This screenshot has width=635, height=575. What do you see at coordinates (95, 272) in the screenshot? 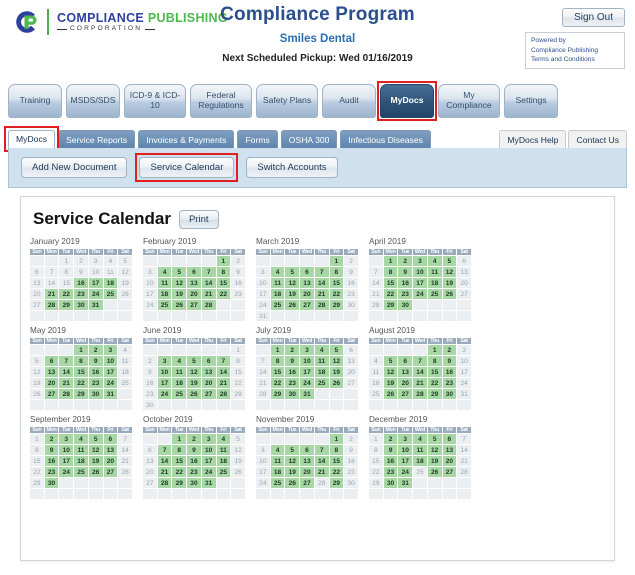
I see `calendar-day: 10` at bounding box center [95, 272].